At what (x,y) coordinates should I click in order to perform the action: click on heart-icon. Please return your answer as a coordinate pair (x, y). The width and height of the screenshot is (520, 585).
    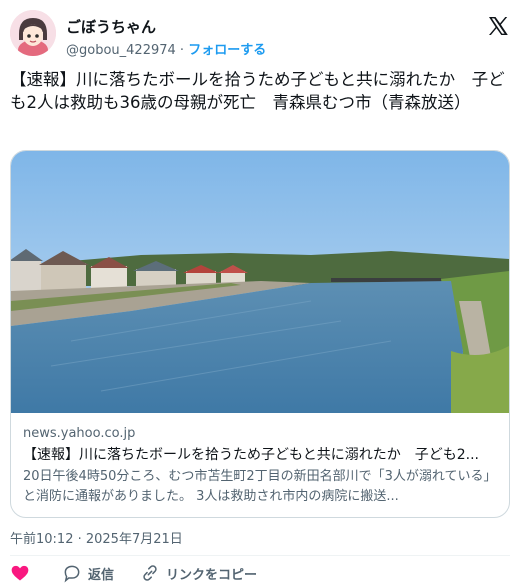
    Looking at the image, I should click on (20, 573).